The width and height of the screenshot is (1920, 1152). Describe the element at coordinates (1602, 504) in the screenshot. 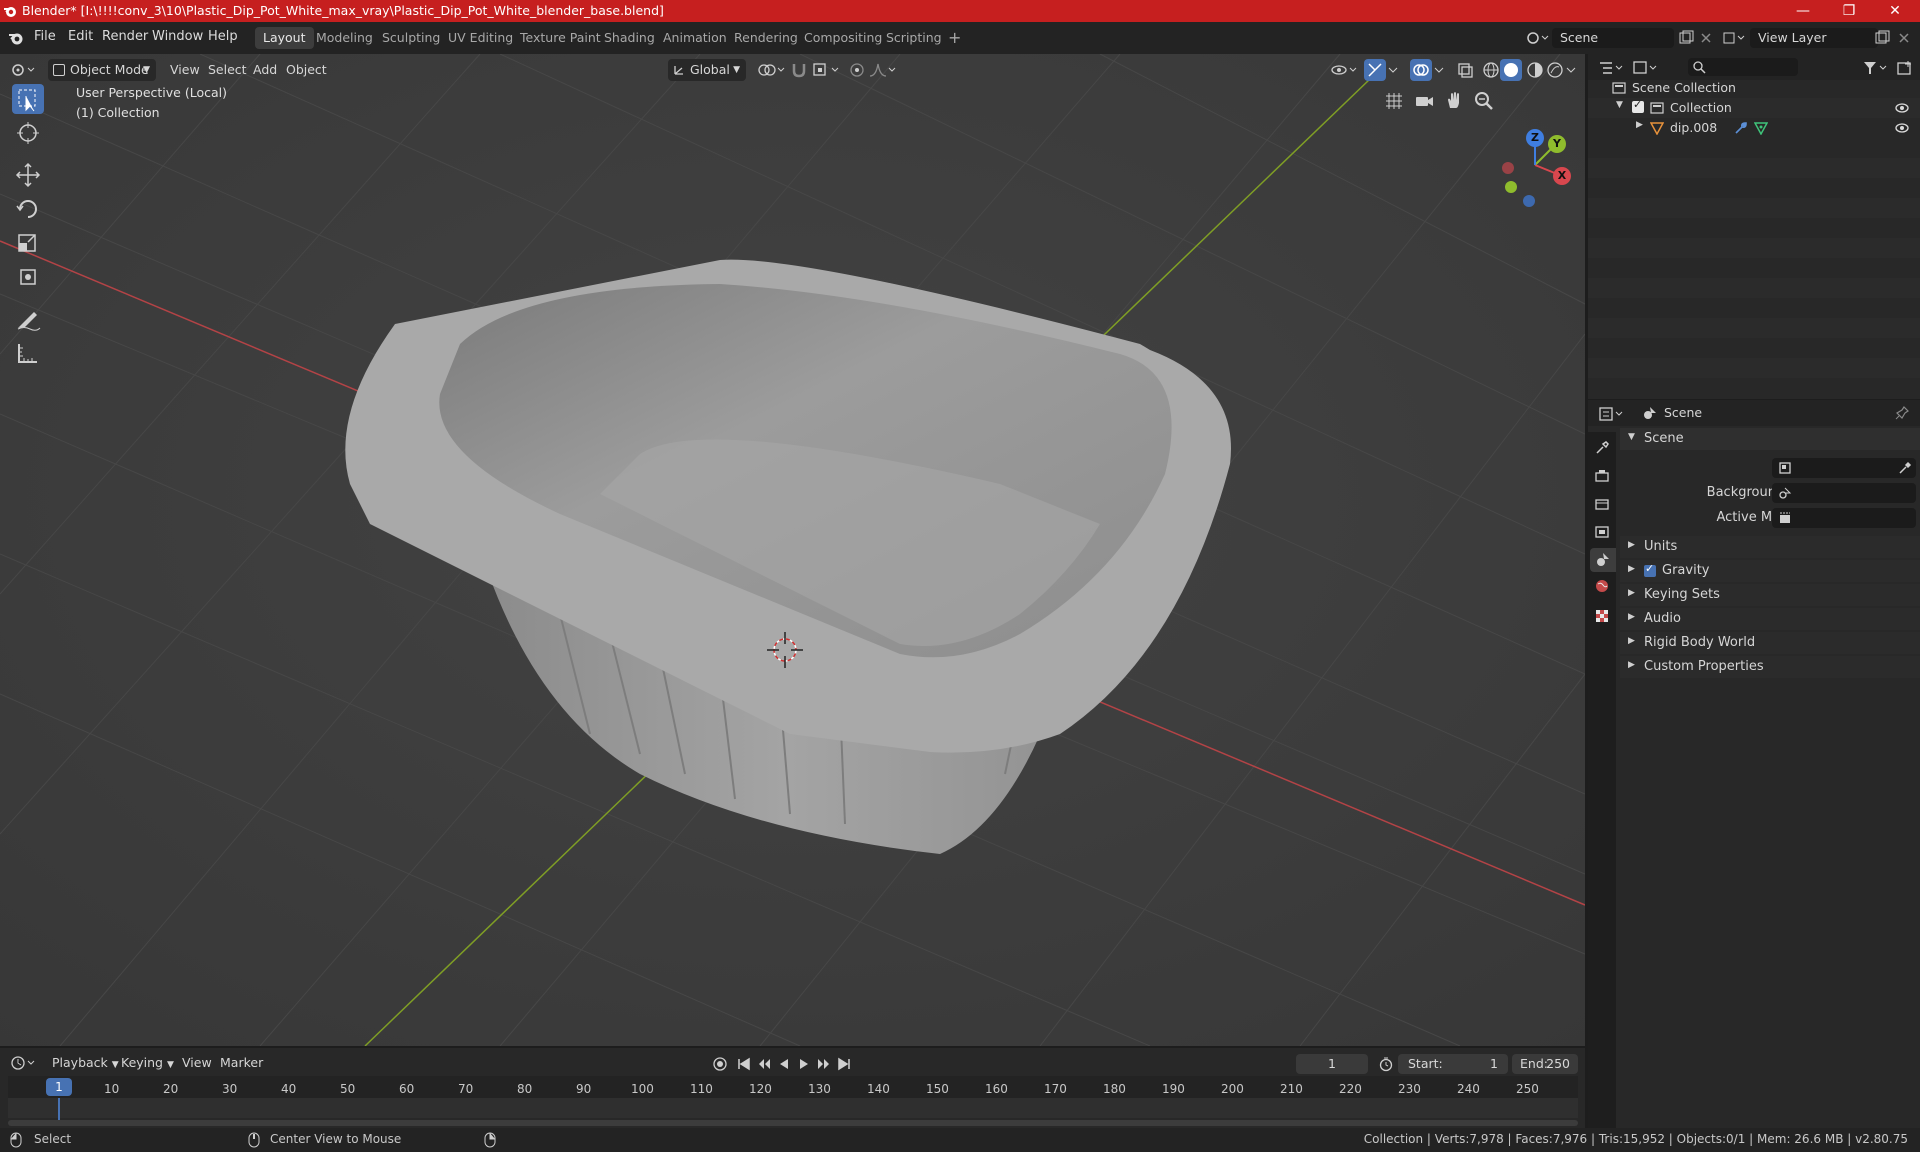

I see `output-tab-icon` at that location.